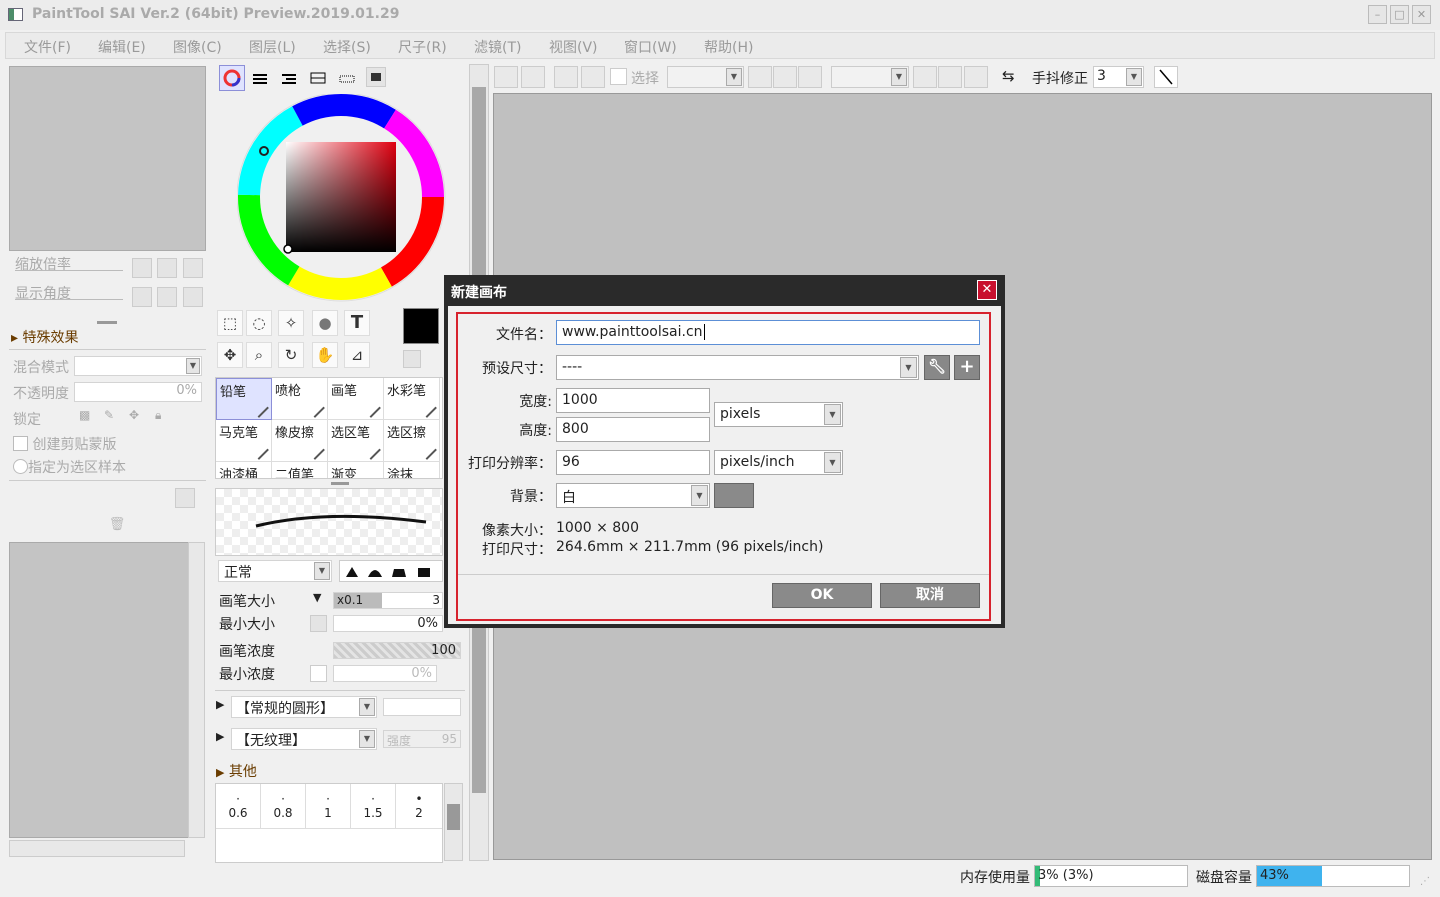 The image size is (1440, 897). What do you see at coordinates (288, 249) in the screenshot?
I see `sv-marker` at bounding box center [288, 249].